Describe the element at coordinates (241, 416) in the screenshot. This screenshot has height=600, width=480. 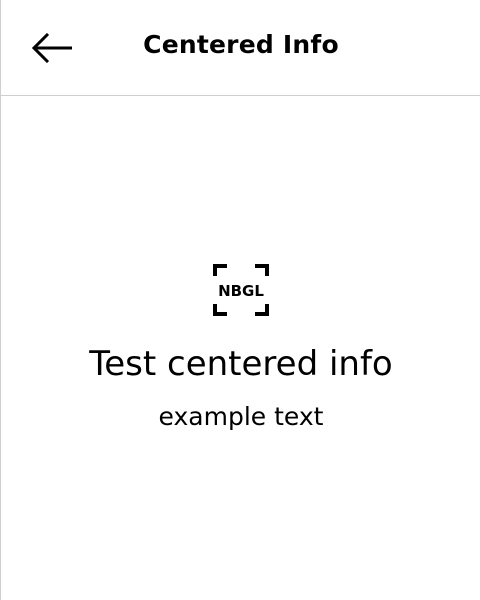
I see `info-subtitle: example text` at that location.